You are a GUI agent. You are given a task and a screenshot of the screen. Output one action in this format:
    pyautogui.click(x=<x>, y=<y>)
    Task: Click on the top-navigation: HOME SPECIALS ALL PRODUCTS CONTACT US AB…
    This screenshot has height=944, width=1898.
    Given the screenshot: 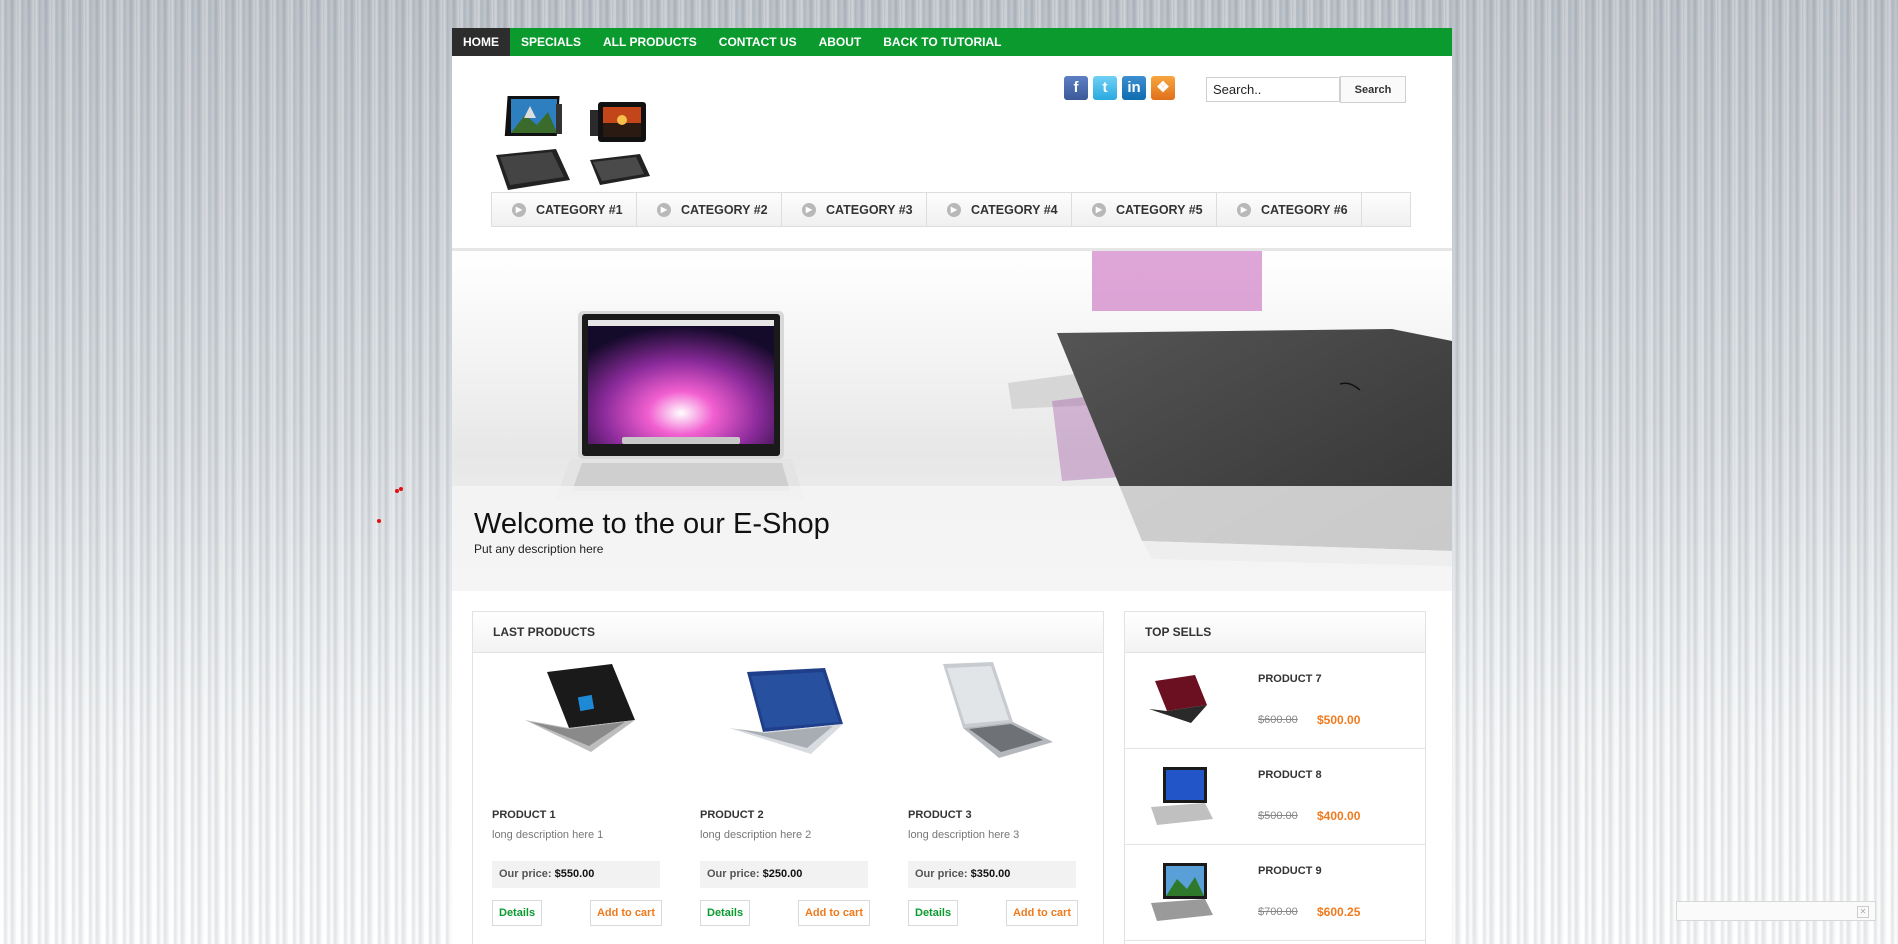 What is the action you would take?
    pyautogui.click(x=952, y=42)
    